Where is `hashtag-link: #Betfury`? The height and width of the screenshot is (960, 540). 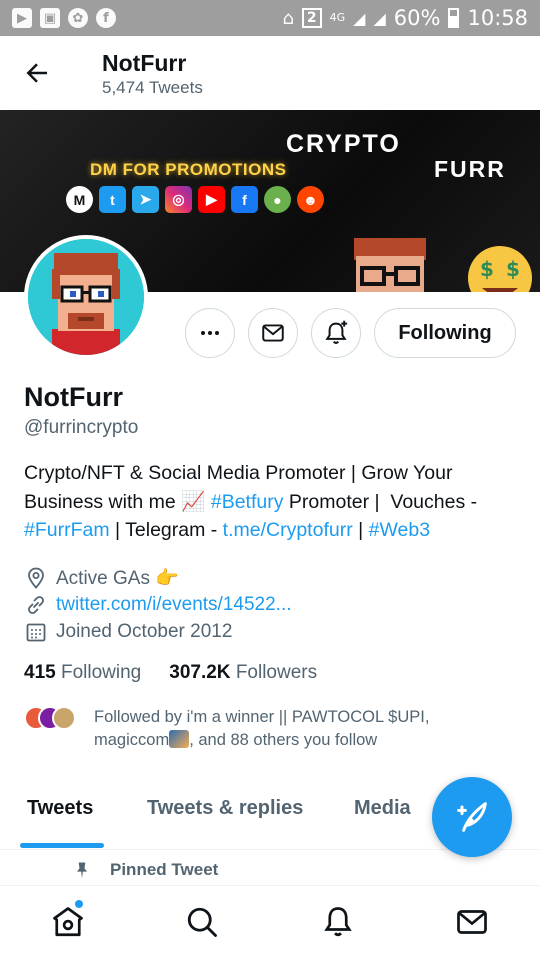 hashtag-link: #Betfury is located at coordinates (247, 502).